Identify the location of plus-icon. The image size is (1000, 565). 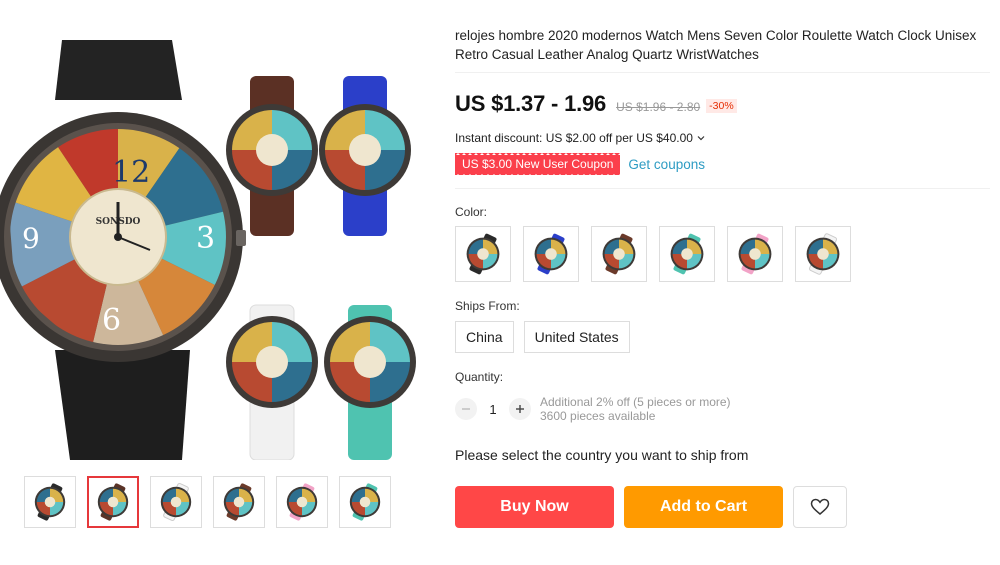
(520, 409).